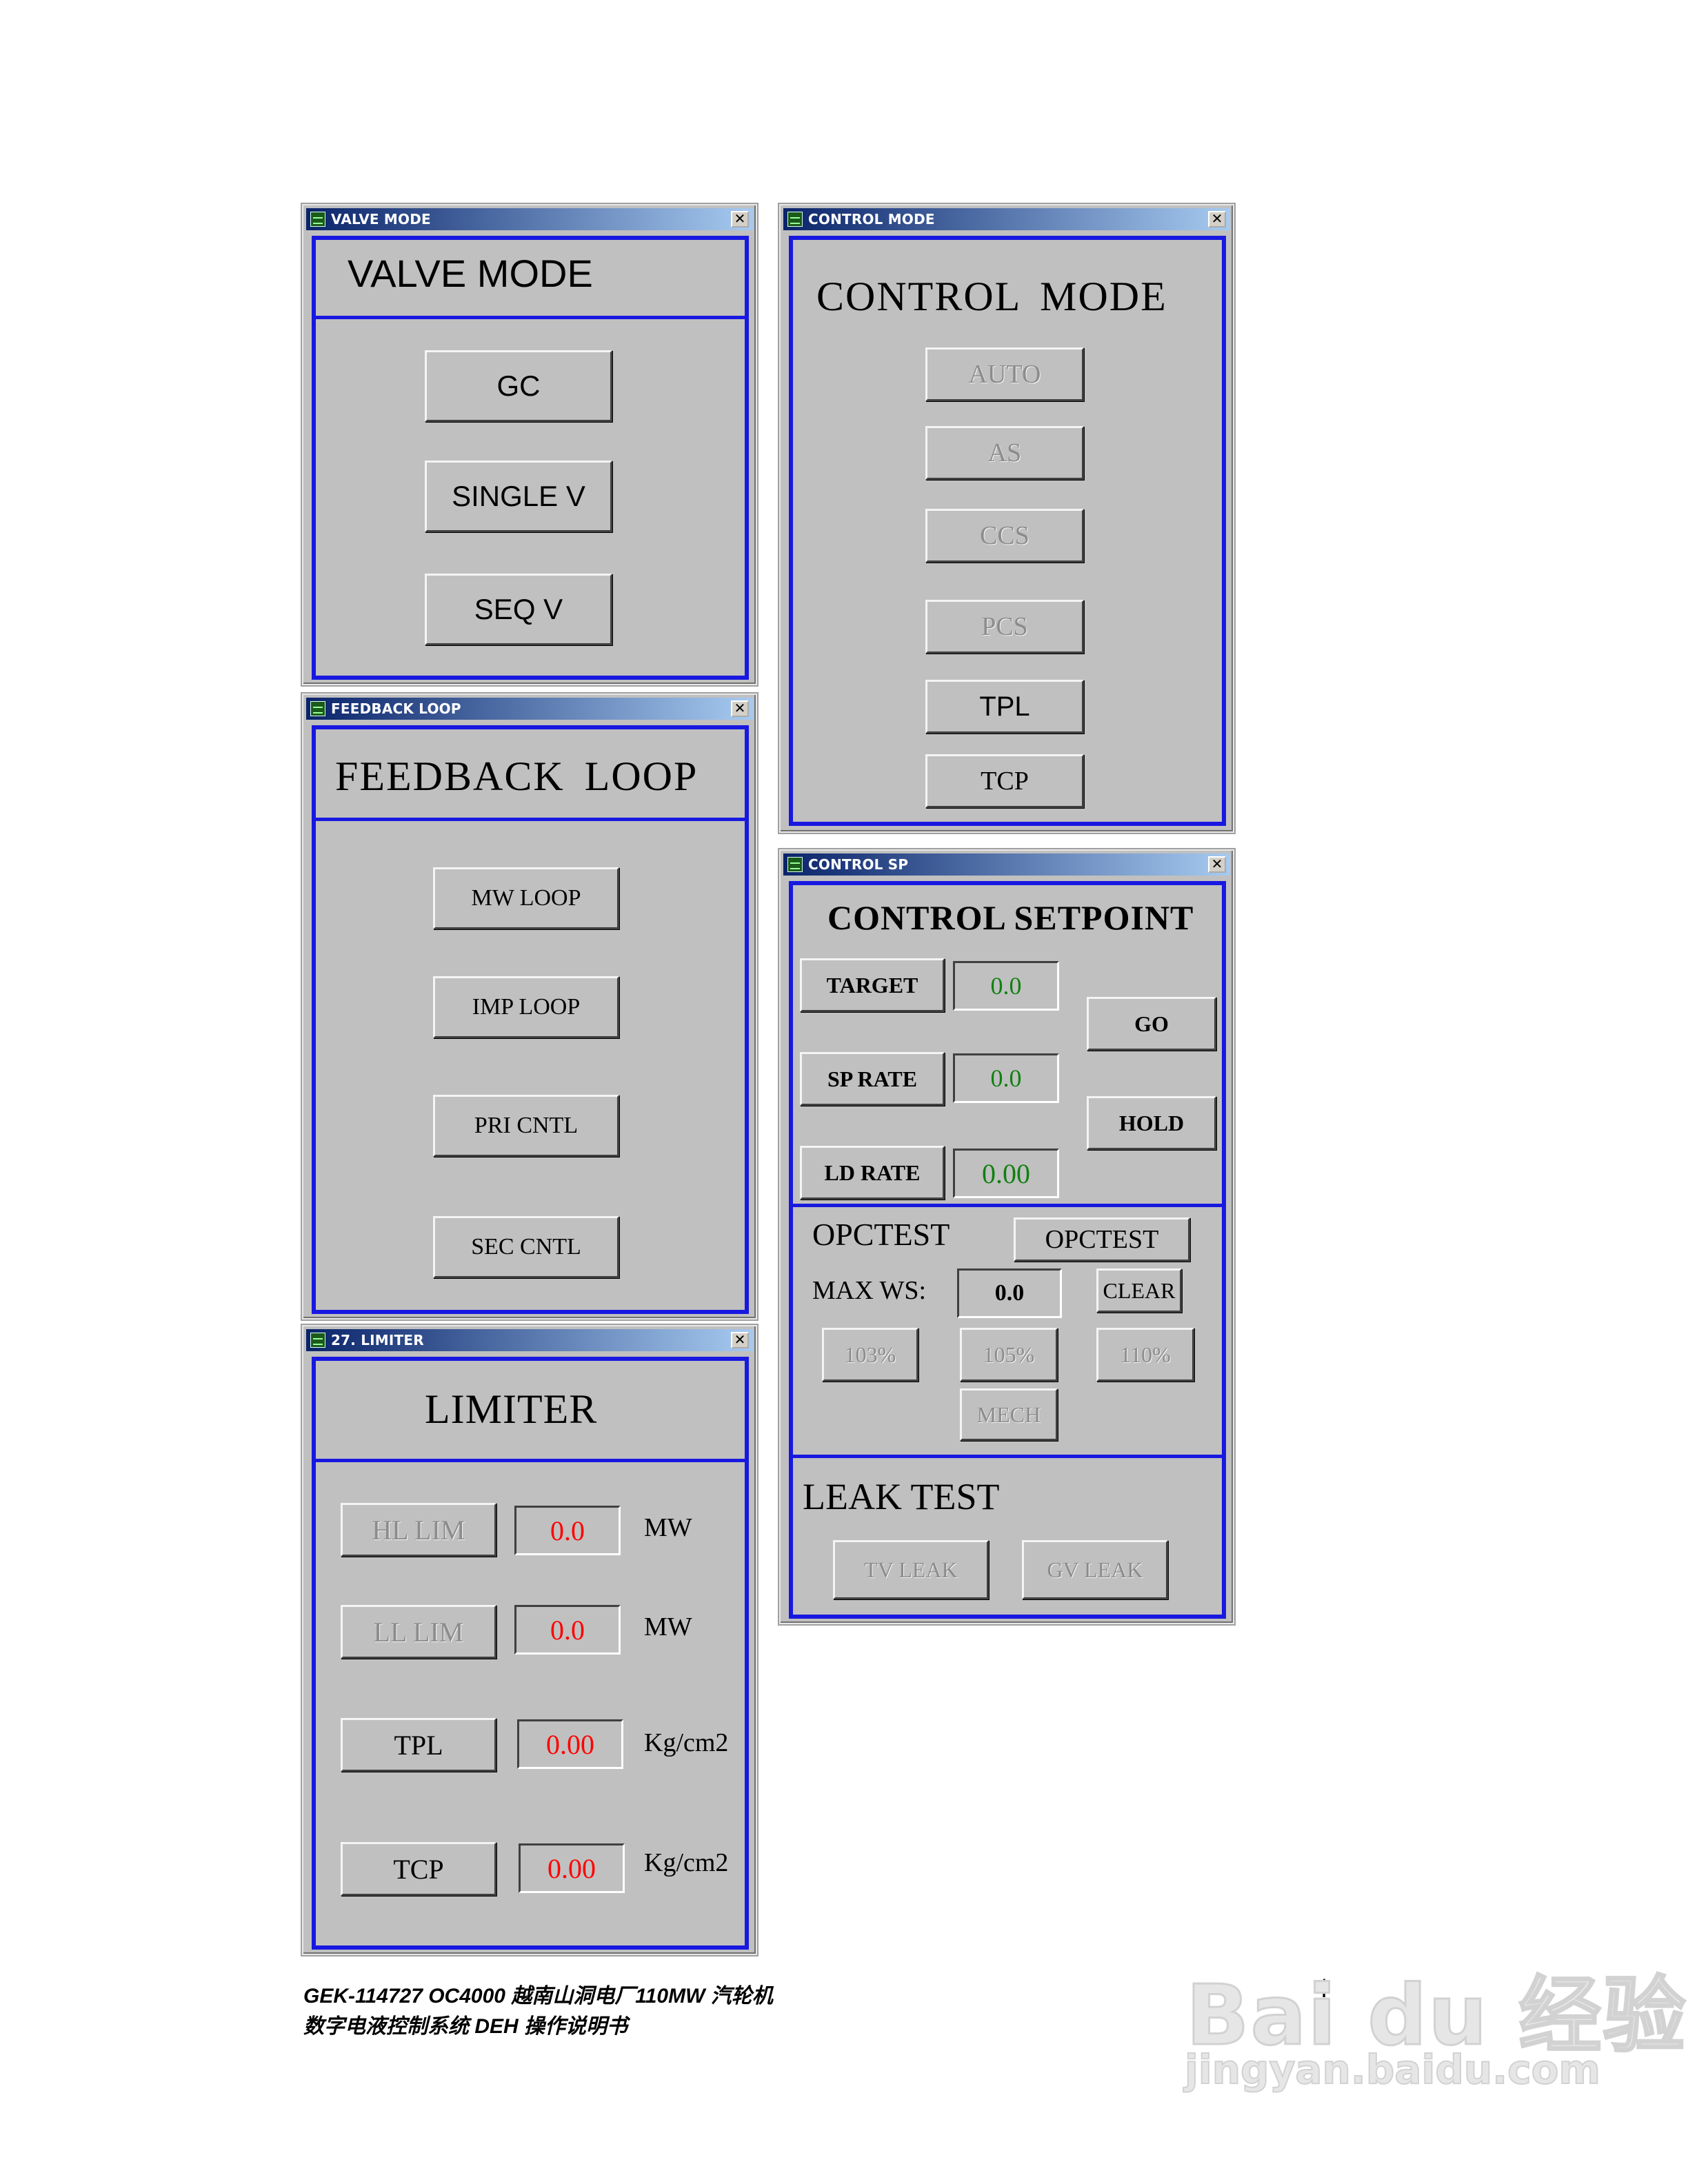 This screenshot has height=2184, width=1688. What do you see at coordinates (526, 1247) in the screenshot?
I see `sec-cntl-button: SEC CNTL` at bounding box center [526, 1247].